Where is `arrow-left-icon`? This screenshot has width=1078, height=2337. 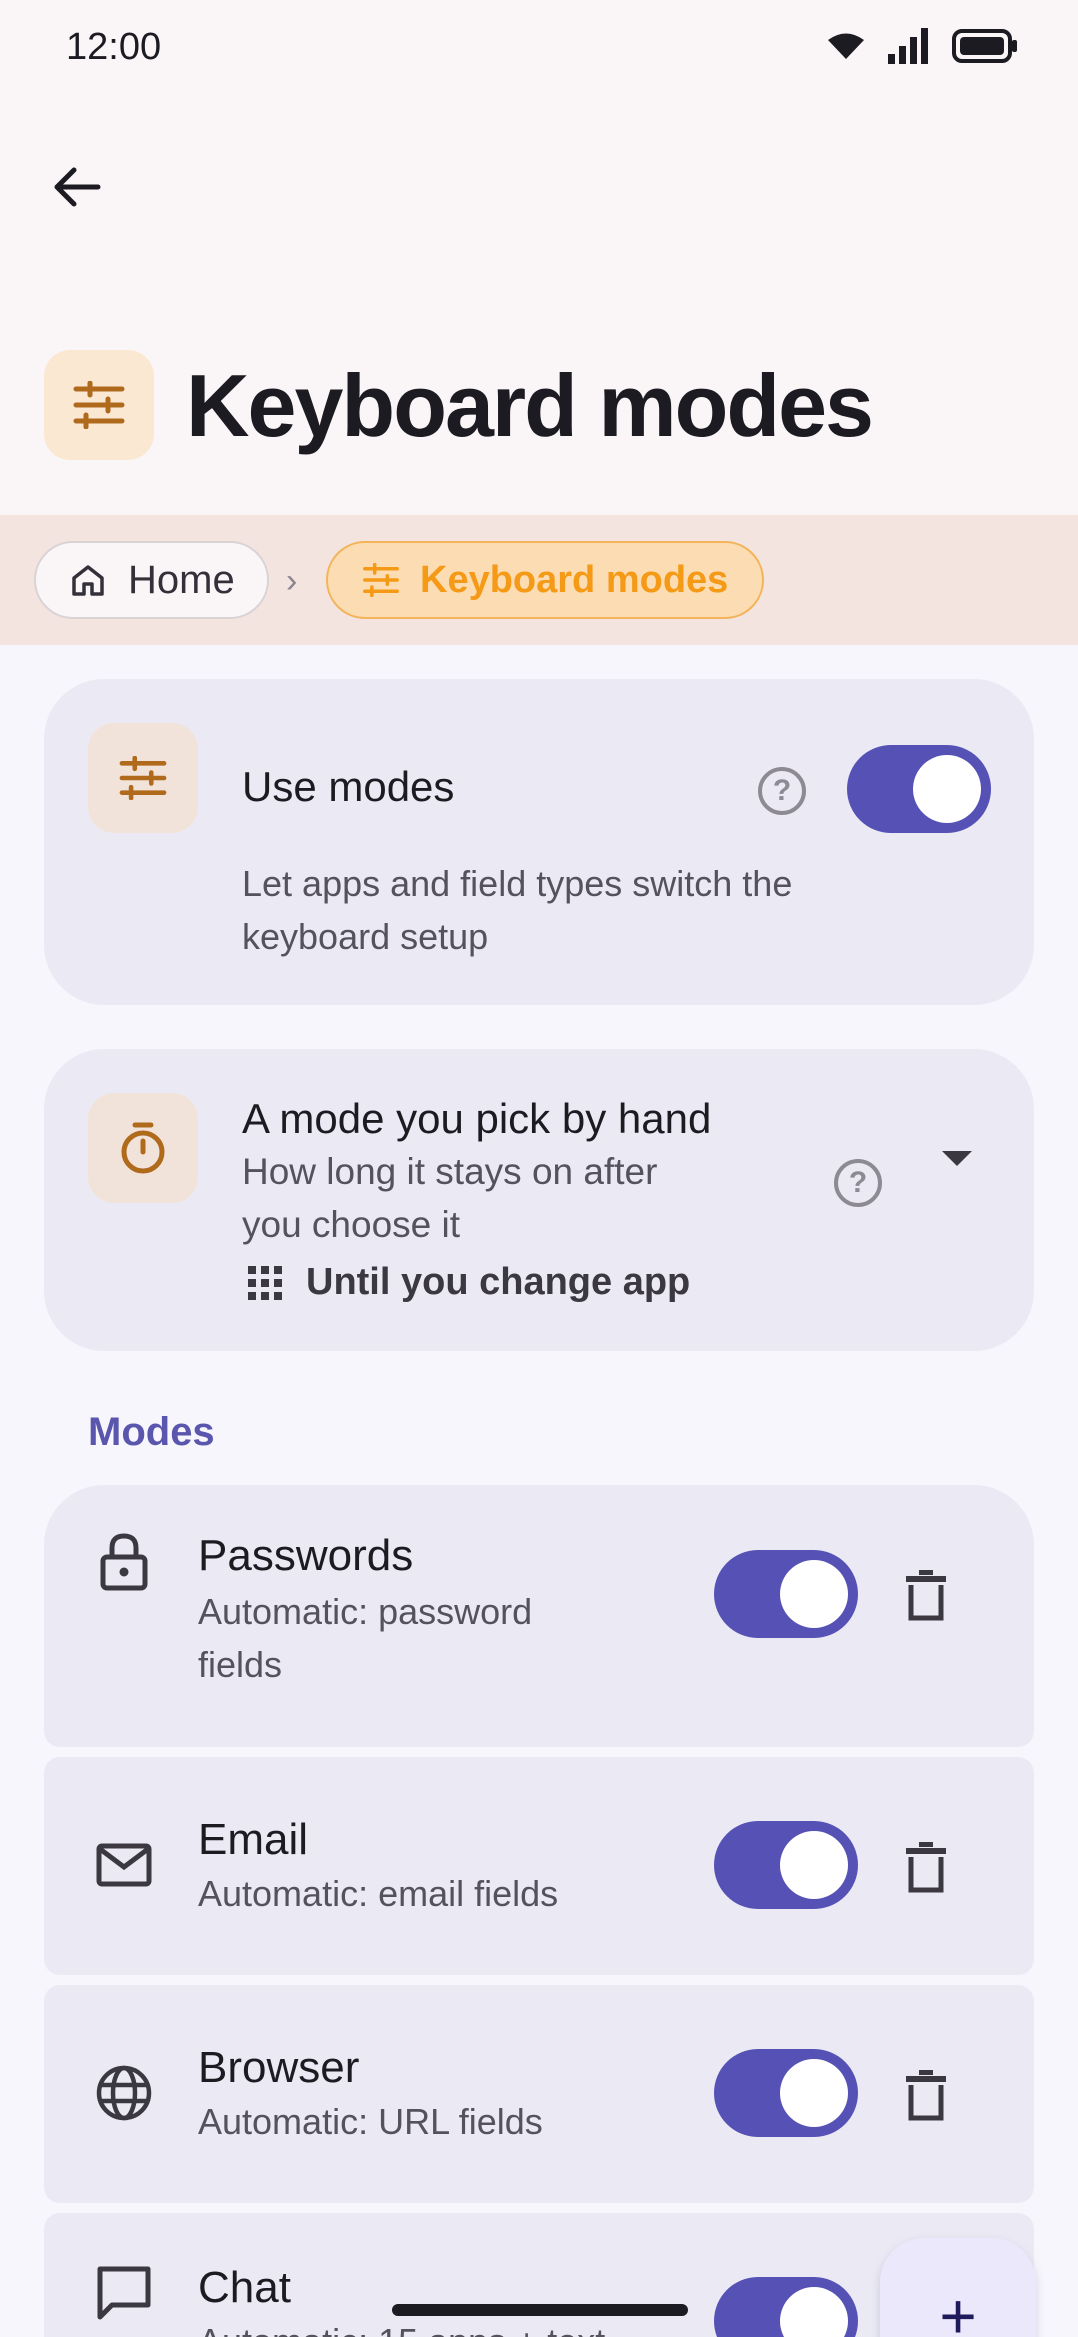
arrow-left-icon is located at coordinates (77, 187).